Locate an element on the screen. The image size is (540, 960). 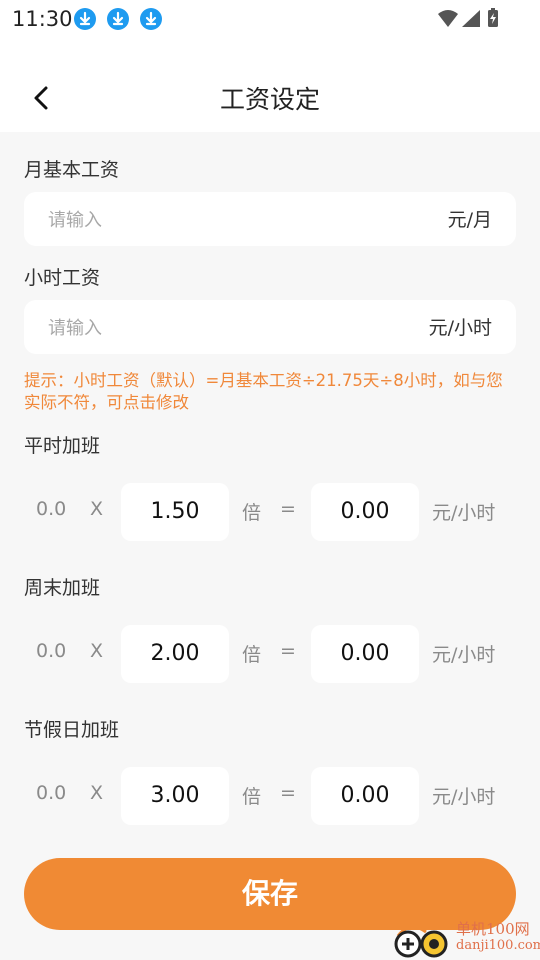
result-value-weekend: 0.00 is located at coordinates (365, 654).